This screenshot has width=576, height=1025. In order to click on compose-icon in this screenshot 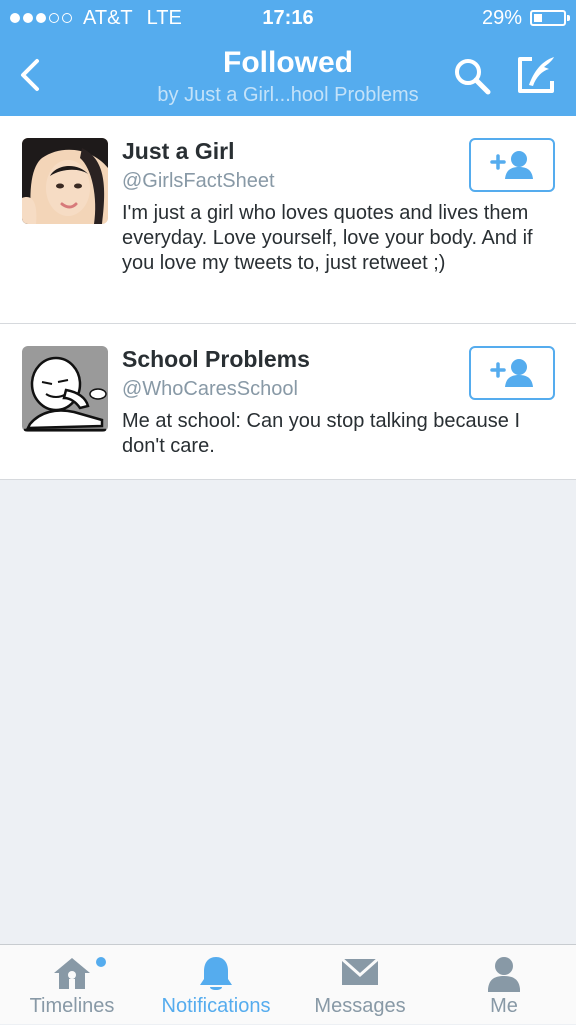, I will do `click(536, 75)`.